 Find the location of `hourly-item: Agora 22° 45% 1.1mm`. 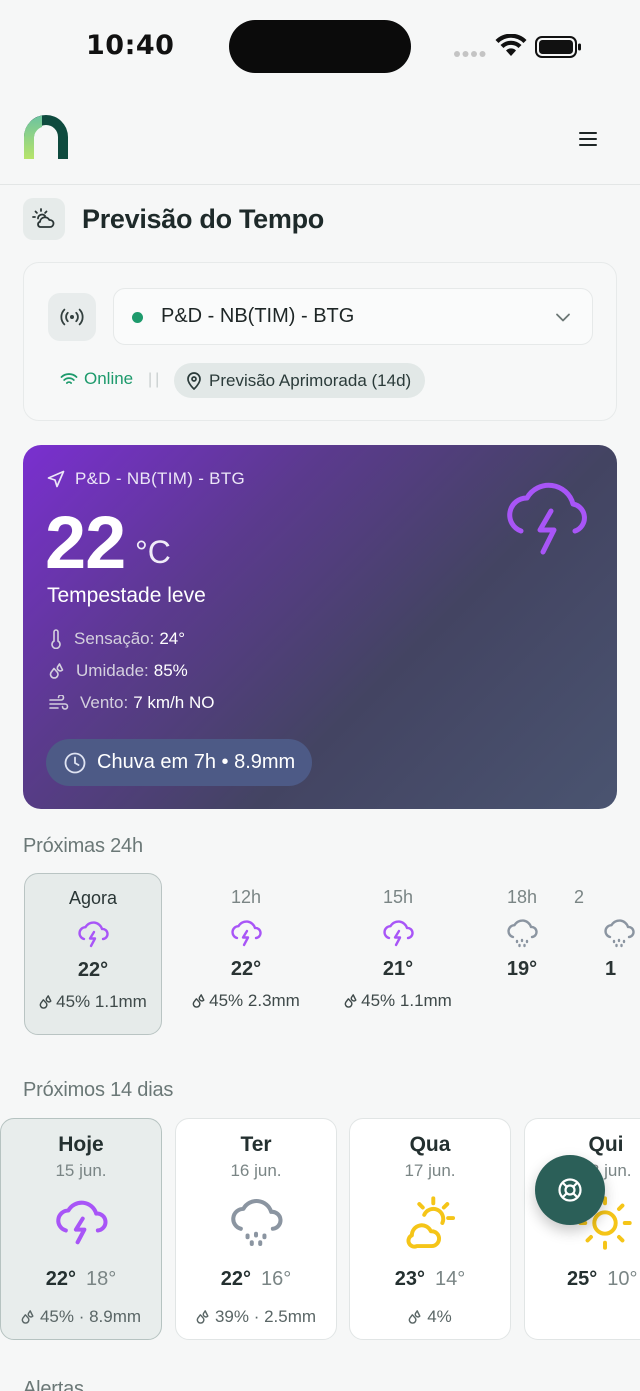

hourly-item: Agora 22° 45% 1.1mm is located at coordinates (93, 954).